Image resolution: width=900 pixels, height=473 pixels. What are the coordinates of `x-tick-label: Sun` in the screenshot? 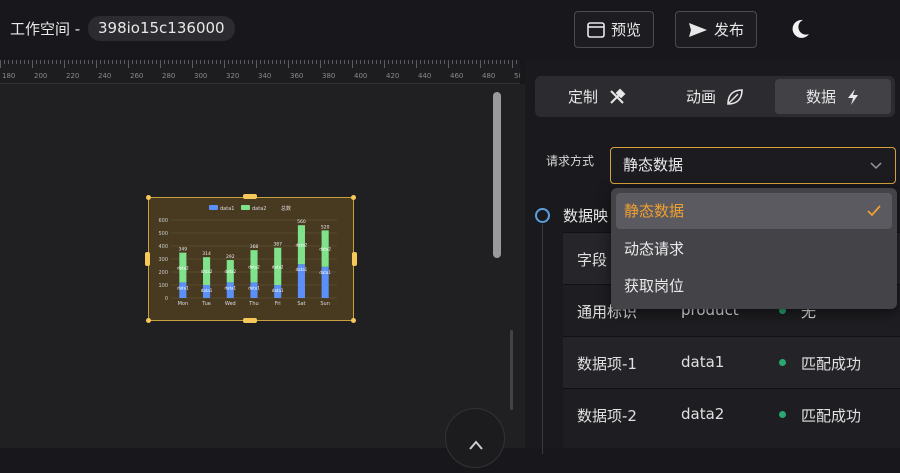 It's located at (325, 304).